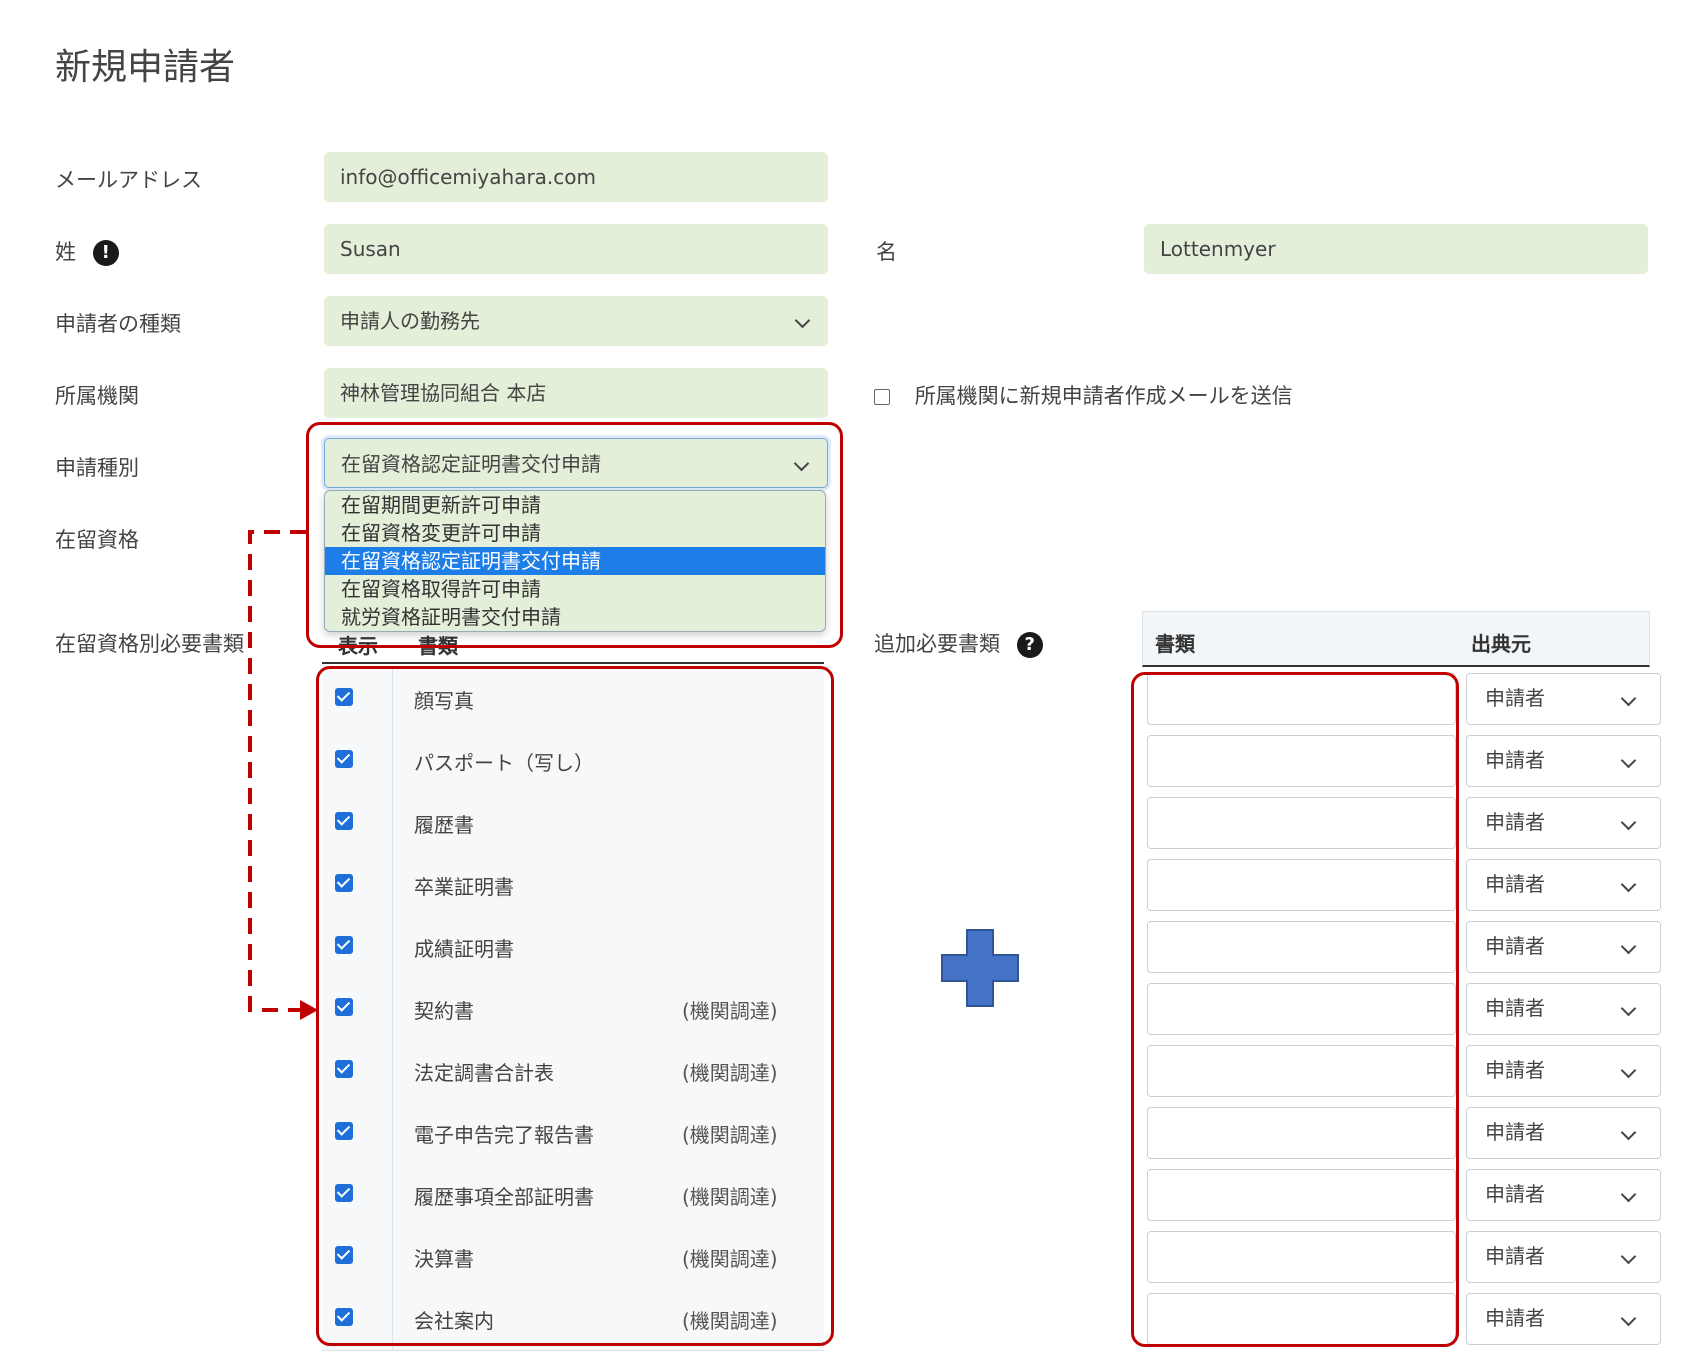  Describe the element at coordinates (576, 321) in the screenshot. I see `applicant-type-select: 申請人の勤務先` at that location.